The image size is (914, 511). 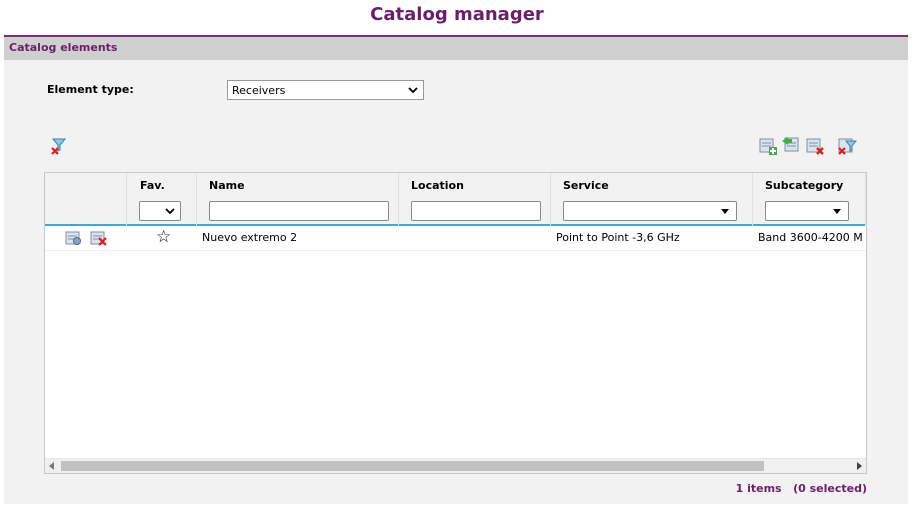 What do you see at coordinates (51, 466) in the screenshot?
I see `scroll-left-icon` at bounding box center [51, 466].